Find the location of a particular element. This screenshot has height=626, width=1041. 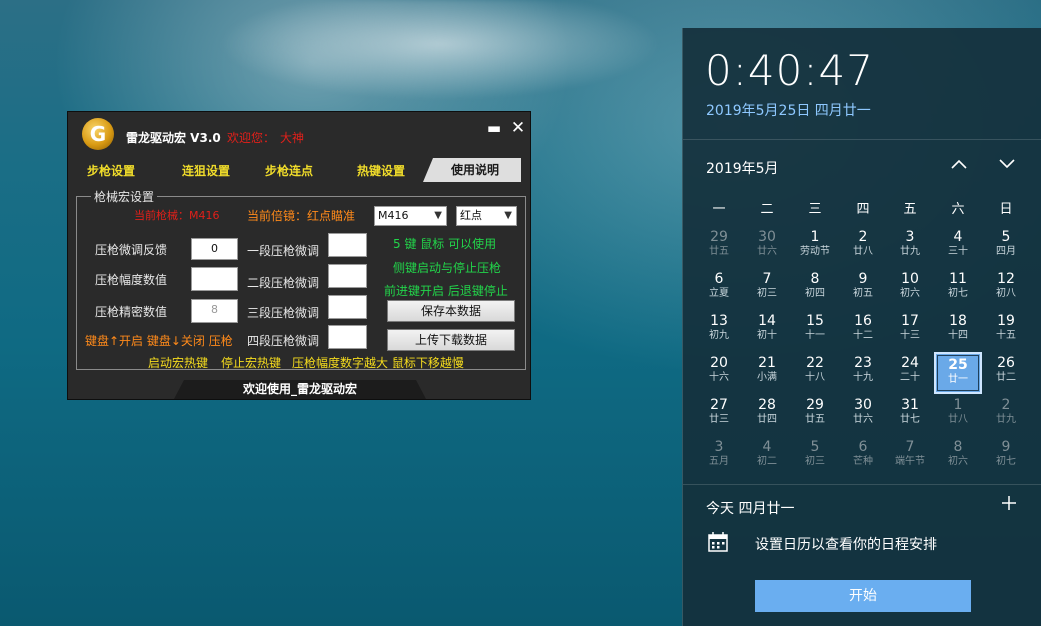

calendar-day: 20 十六 is located at coordinates (719, 373).